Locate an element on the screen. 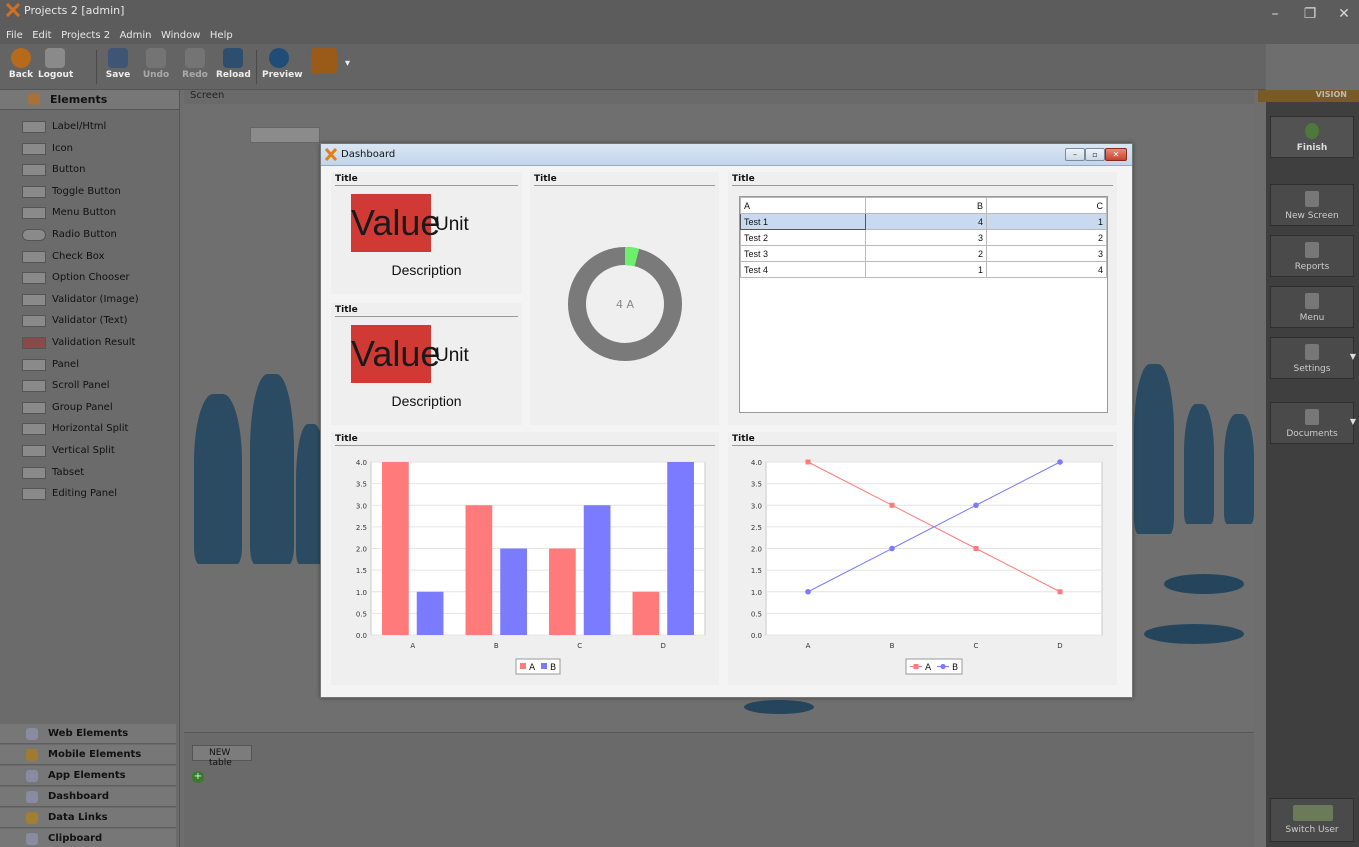 The image size is (1359, 847). menu-window: Window is located at coordinates (180, 35).